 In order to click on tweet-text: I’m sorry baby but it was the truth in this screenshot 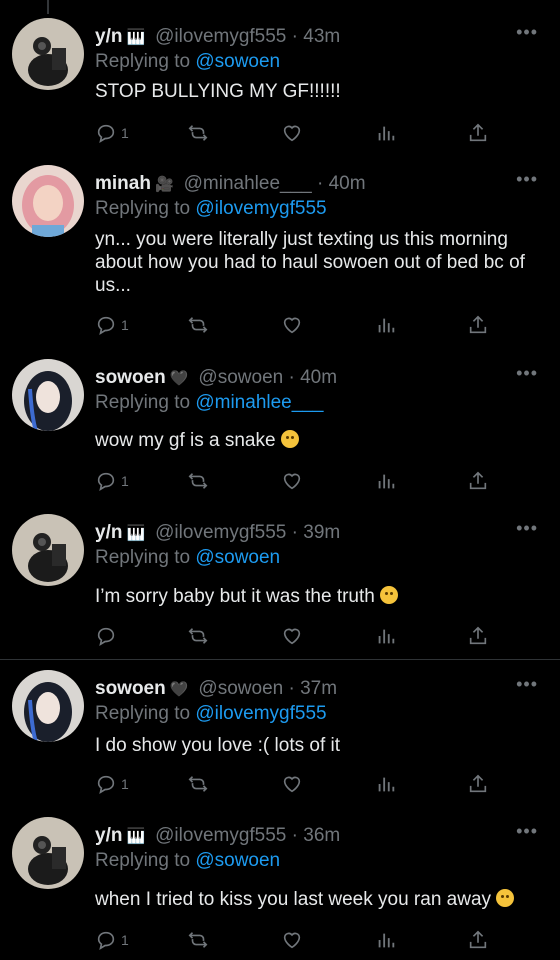, I will do `click(320, 596)`.